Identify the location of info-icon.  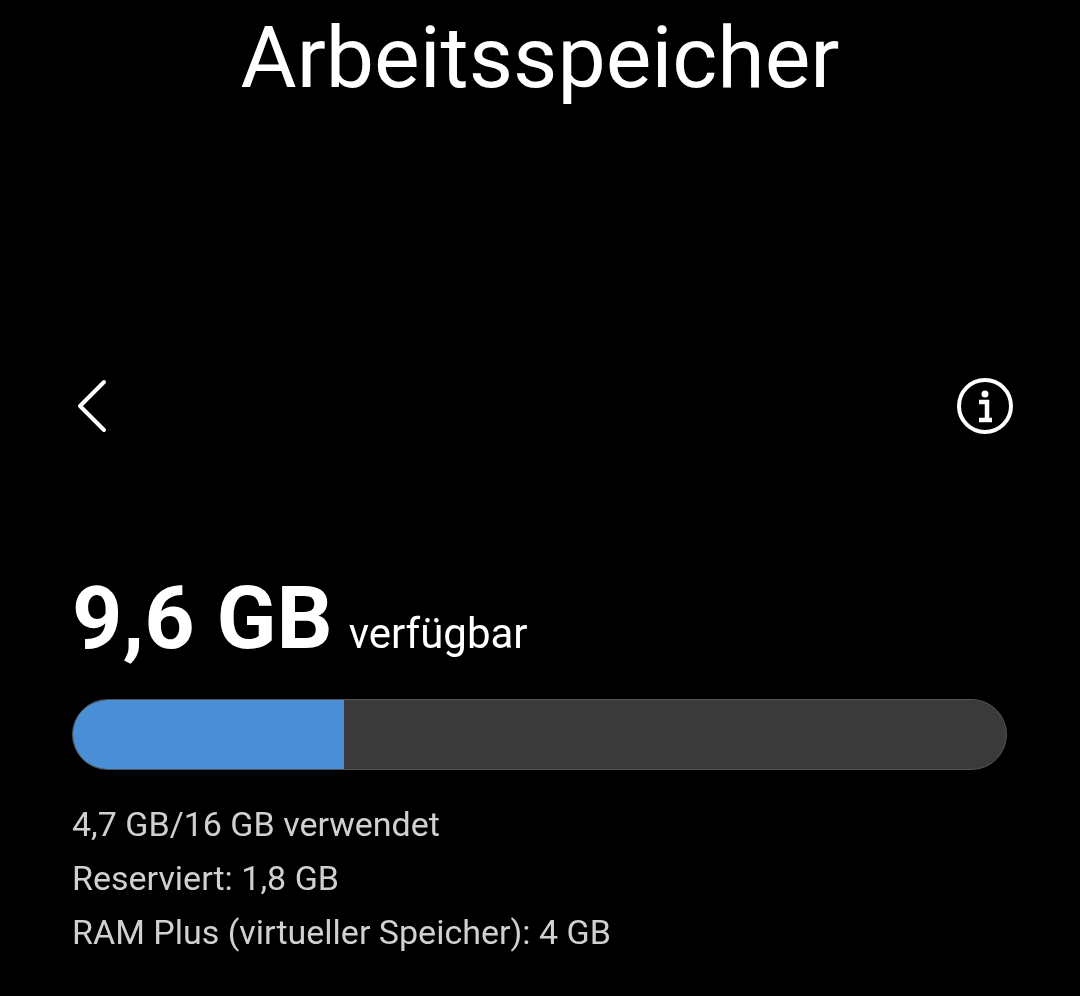
(985, 406).